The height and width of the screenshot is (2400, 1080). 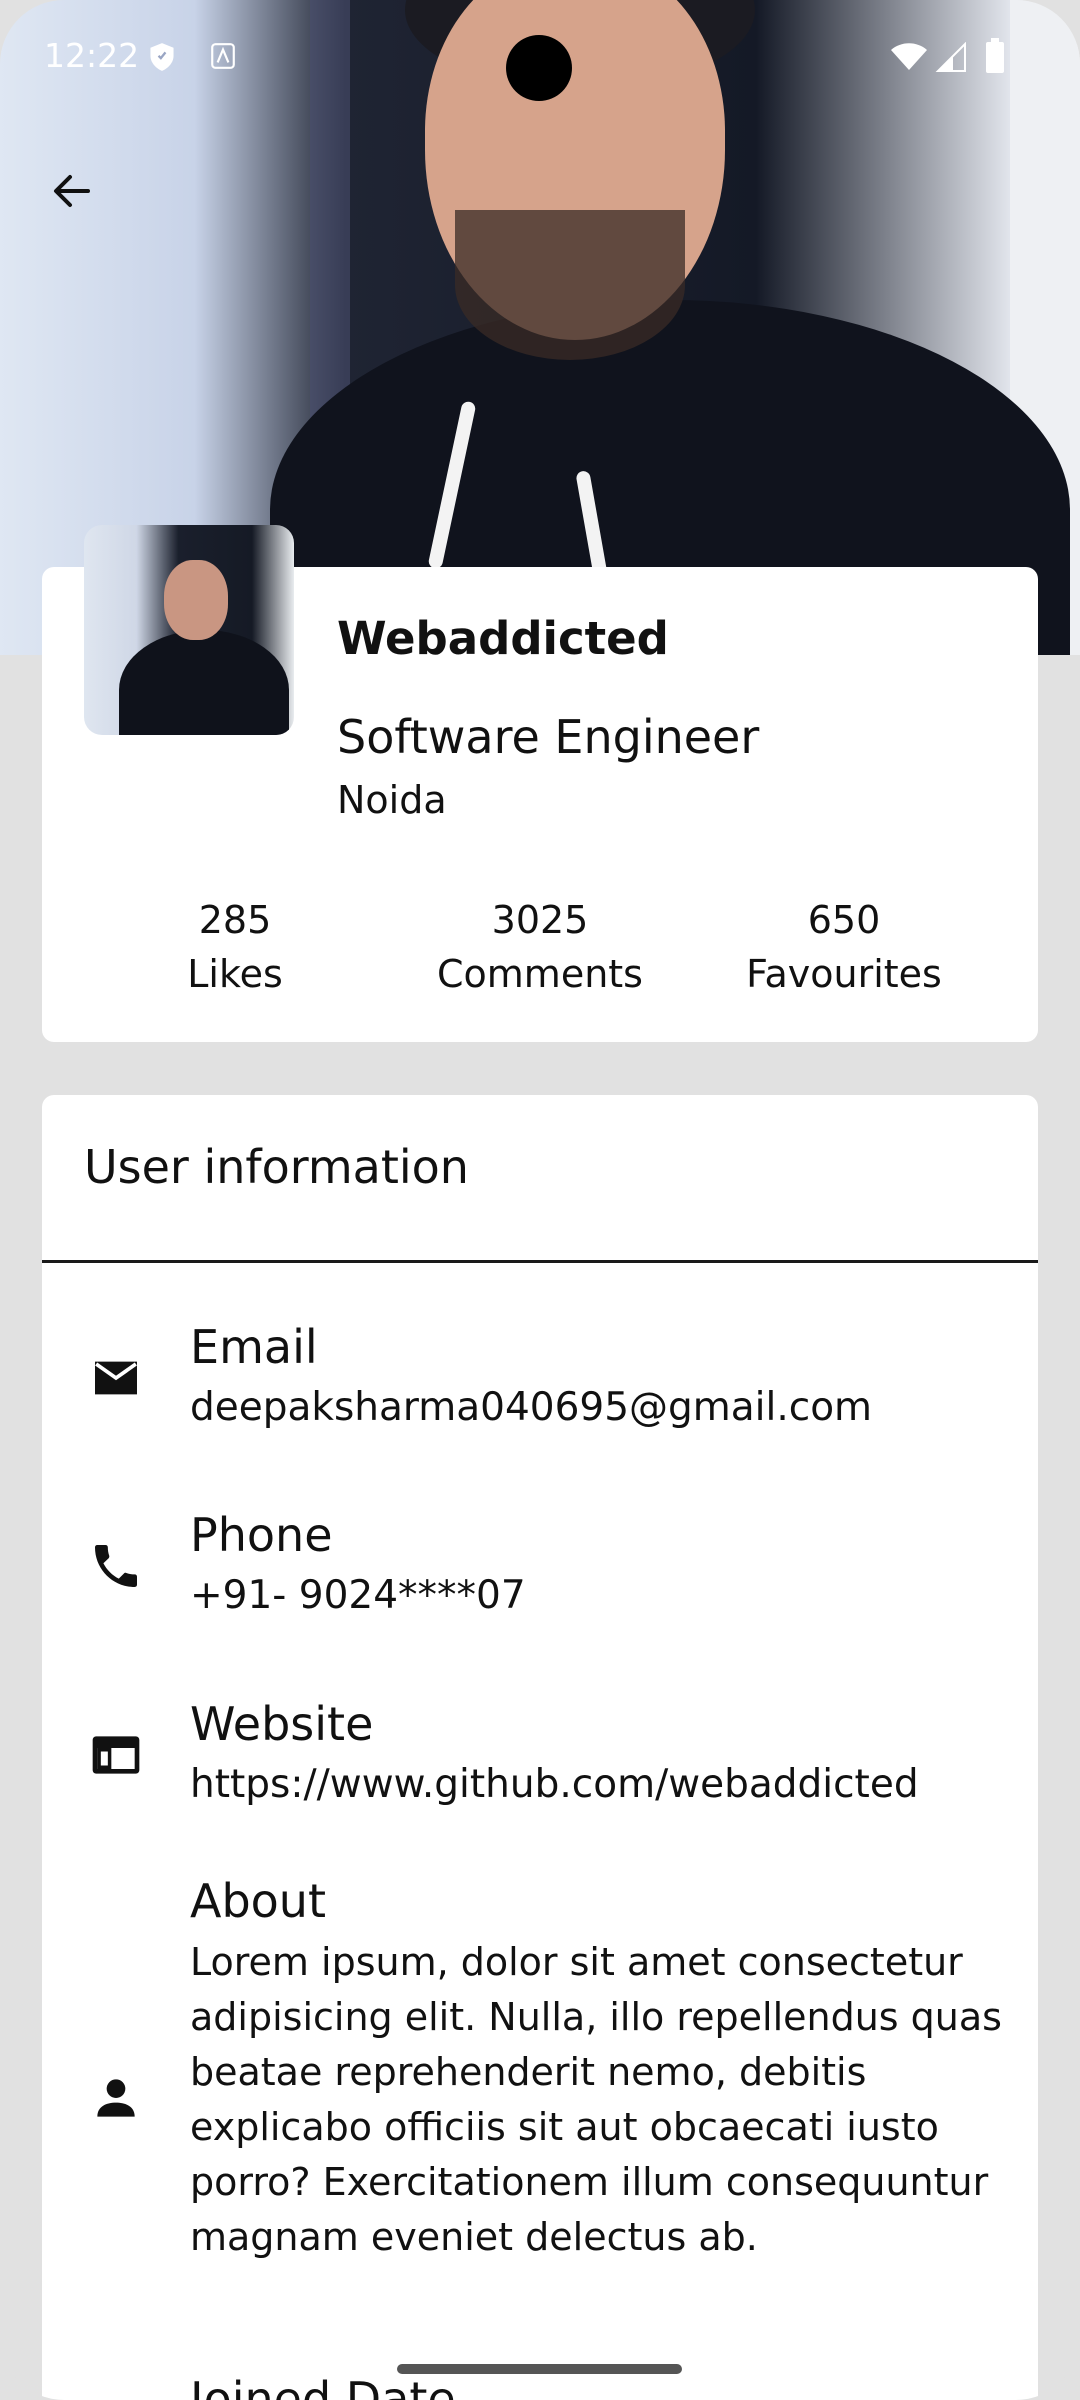 What do you see at coordinates (235, 920) in the screenshot?
I see `stat-value: 285` at bounding box center [235, 920].